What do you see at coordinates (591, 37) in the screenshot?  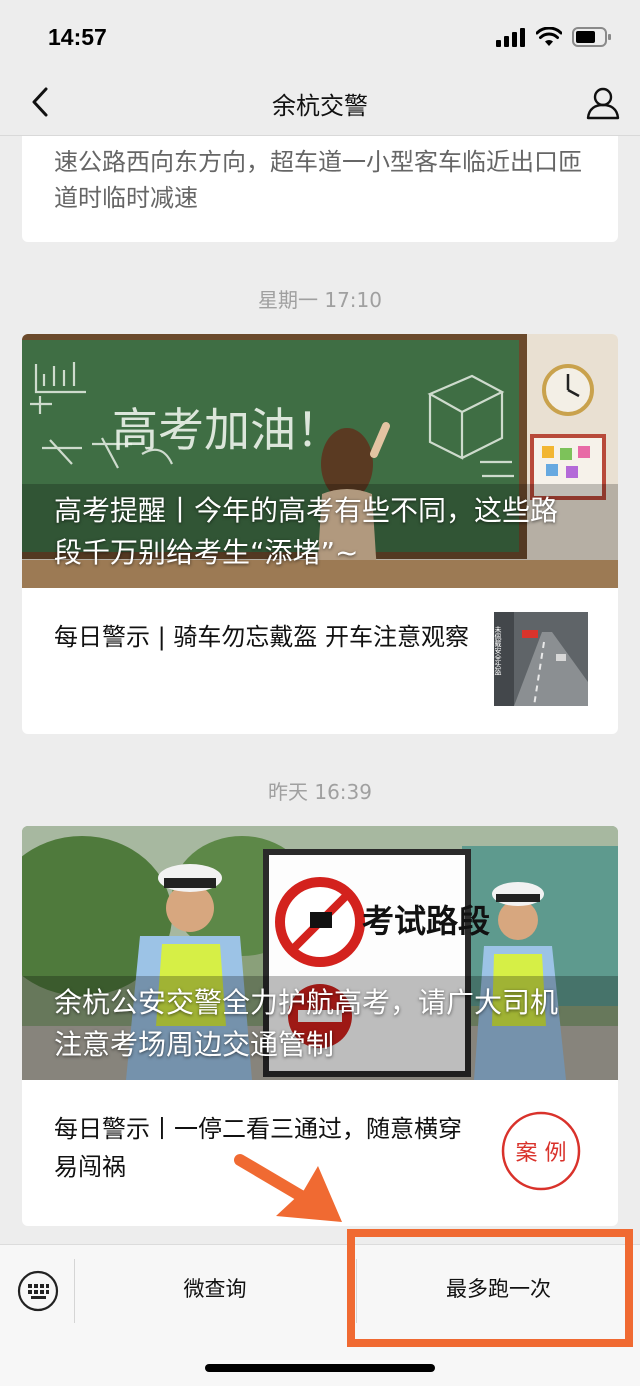 I see `battery-icon` at bounding box center [591, 37].